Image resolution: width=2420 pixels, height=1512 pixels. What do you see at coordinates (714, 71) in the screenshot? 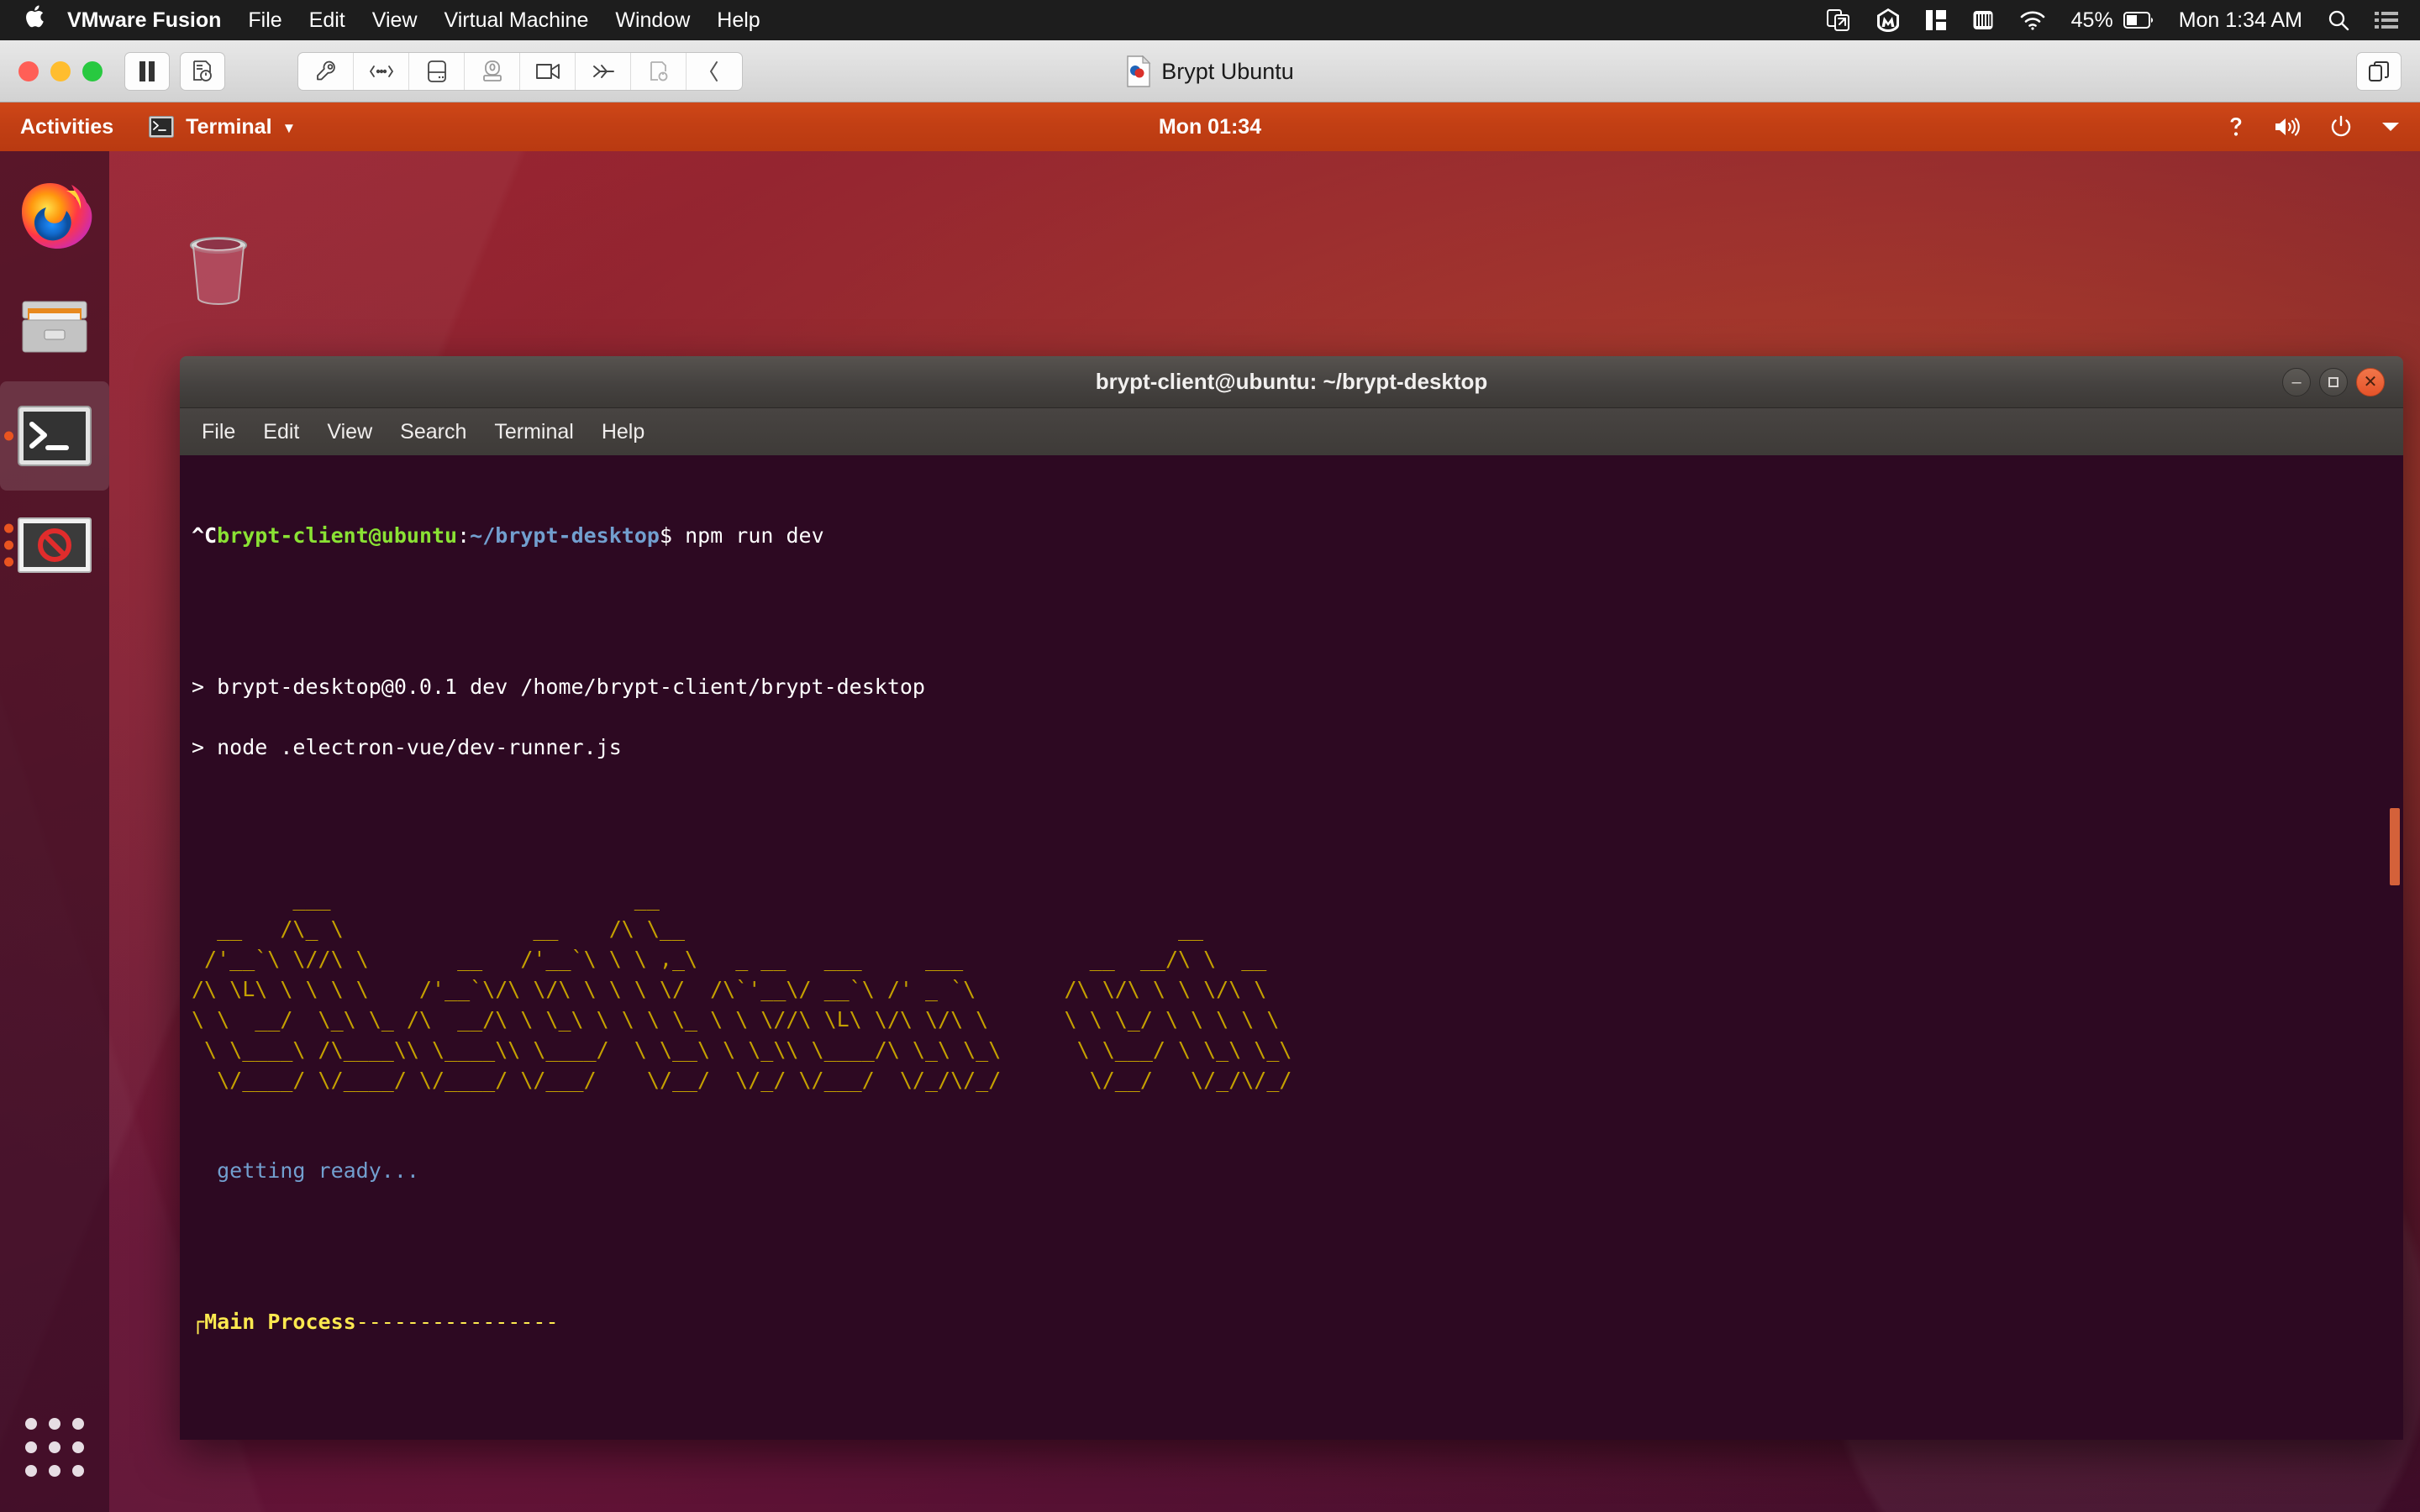
I see `collapse-chevron-icon` at bounding box center [714, 71].